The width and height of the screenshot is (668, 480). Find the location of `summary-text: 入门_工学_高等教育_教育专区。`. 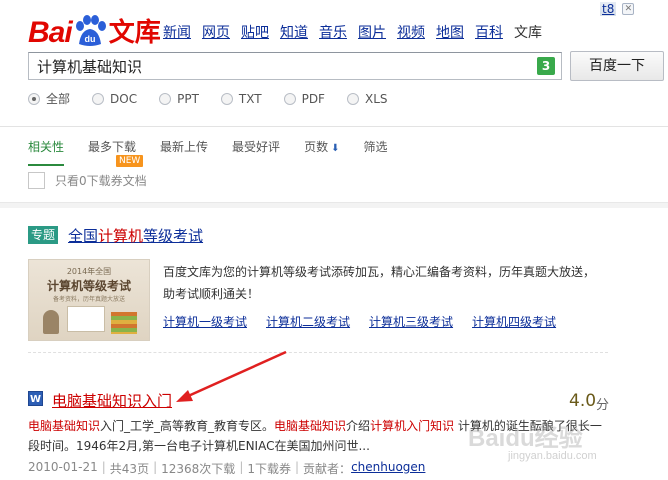

summary-text: 入门_工学_高等教育_教育专区。 is located at coordinates (187, 426).